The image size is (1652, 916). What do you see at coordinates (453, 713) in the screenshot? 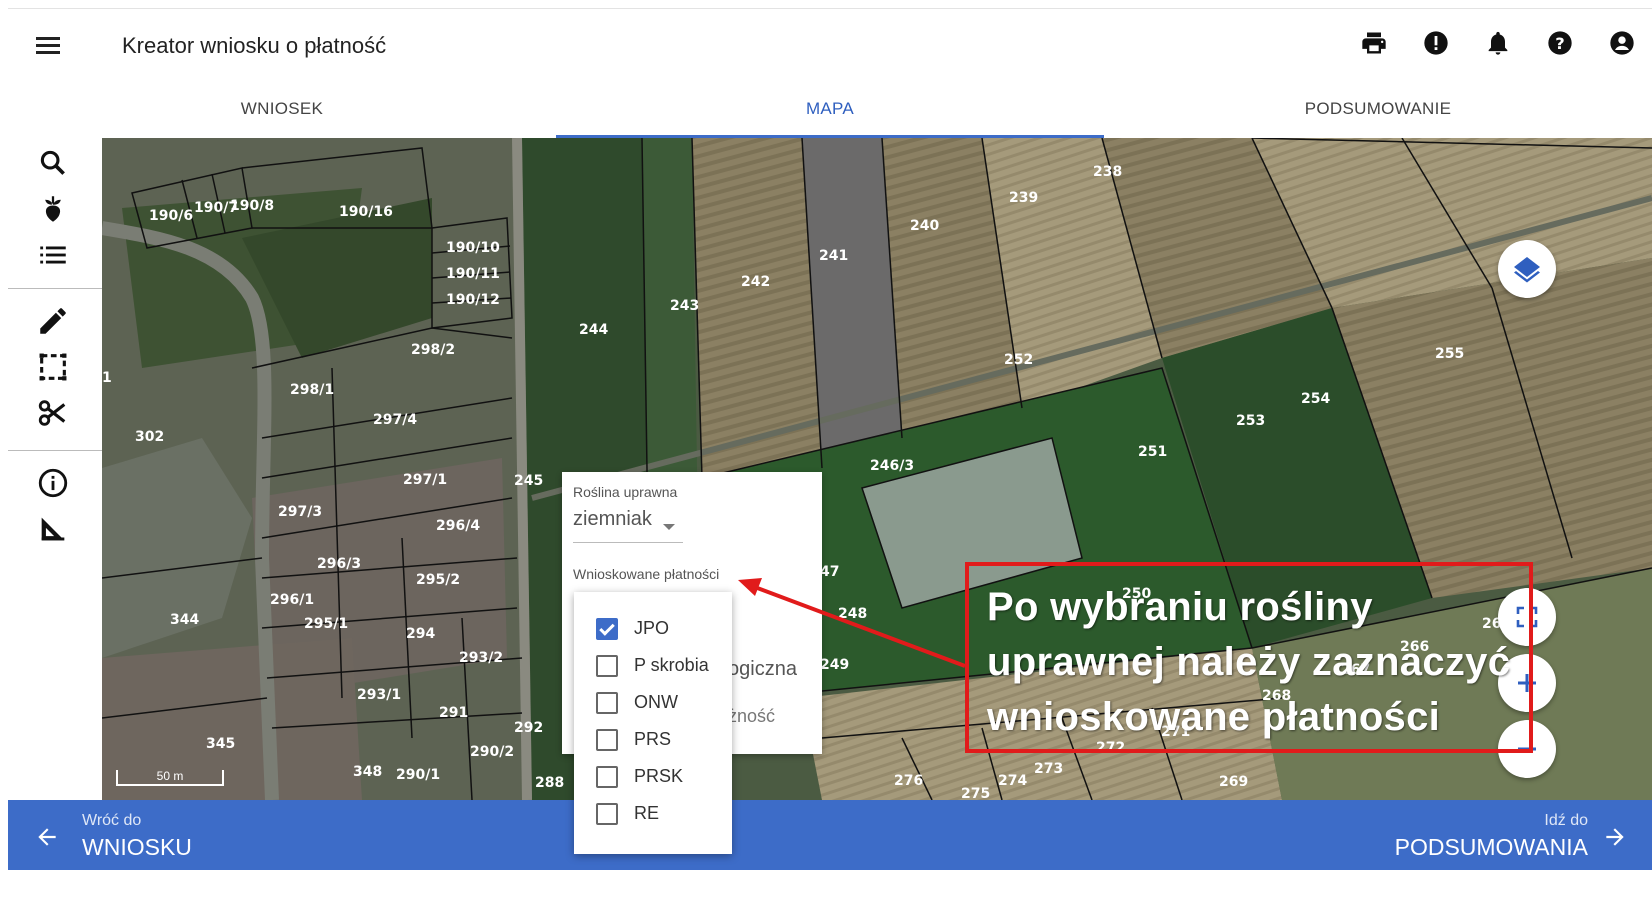
I see `parcel-label: 291` at bounding box center [453, 713].